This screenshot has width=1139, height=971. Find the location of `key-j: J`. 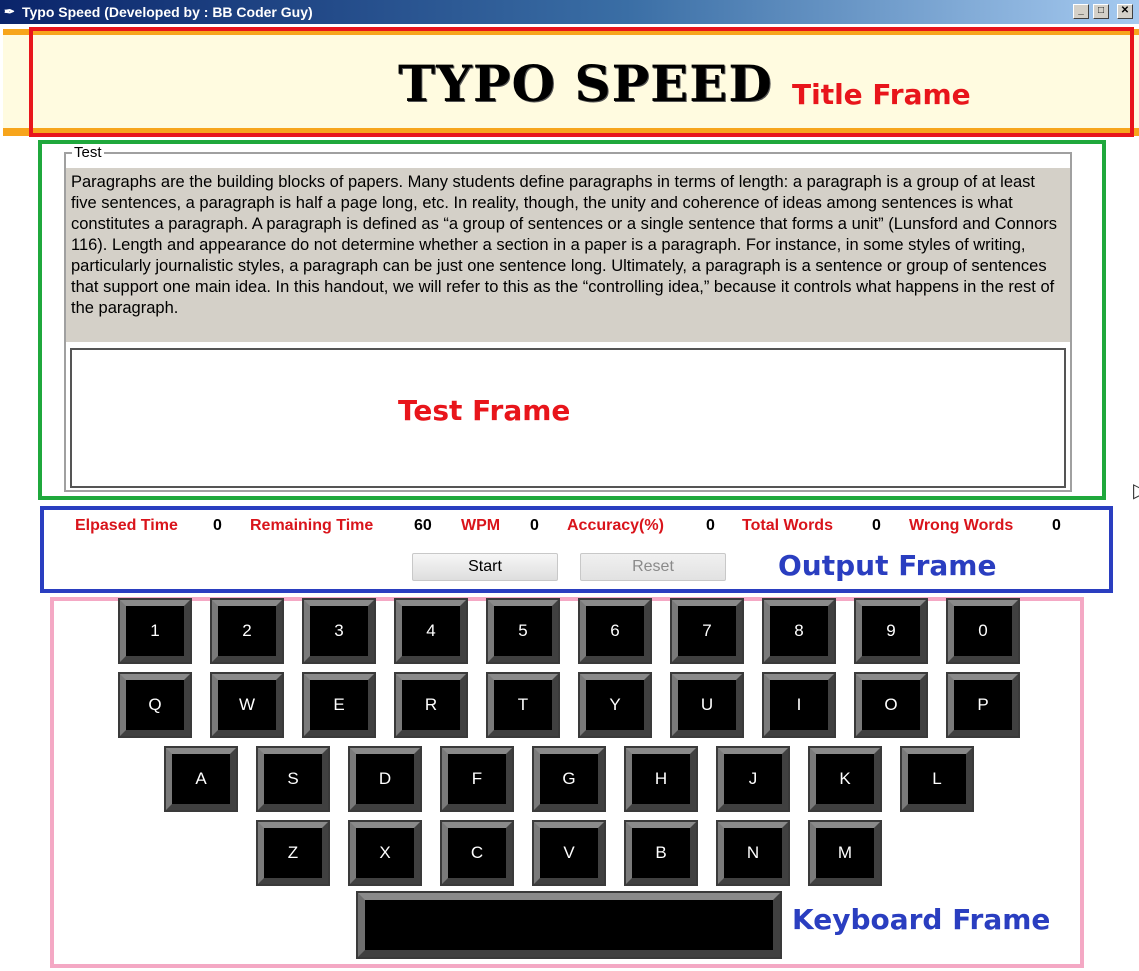

key-j: J is located at coordinates (753, 779).